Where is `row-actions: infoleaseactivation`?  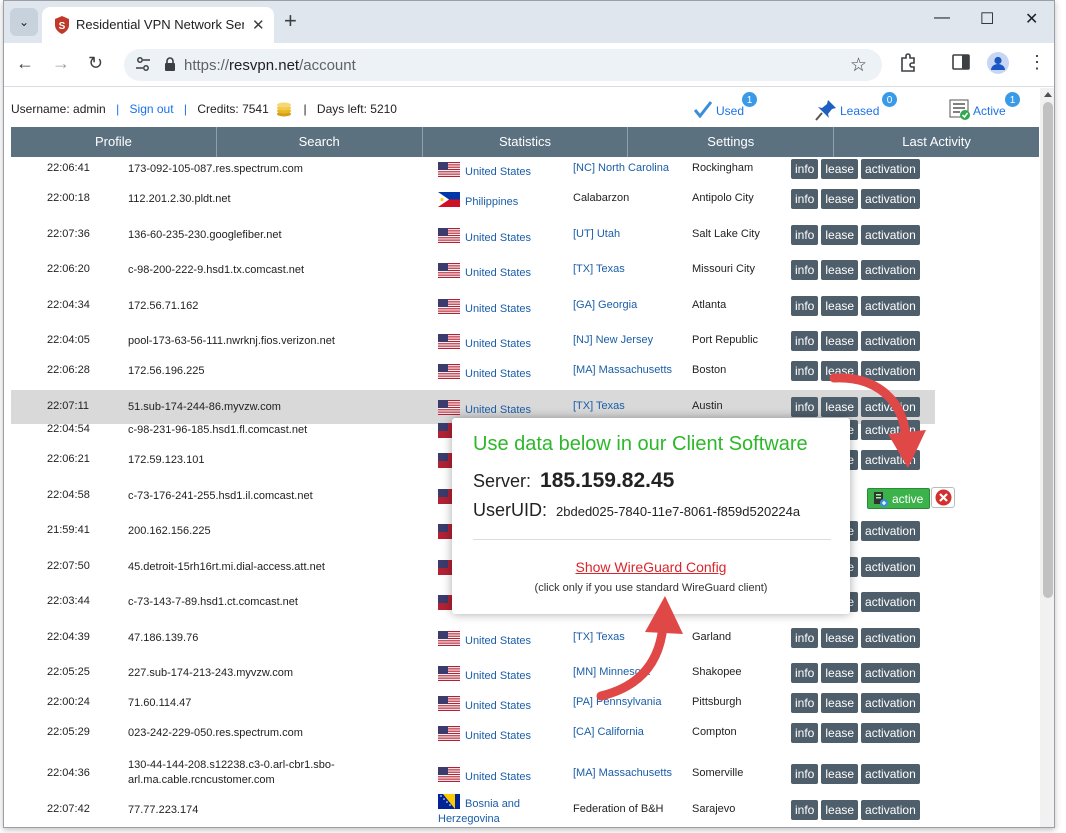 row-actions: infoleaseactivation is located at coordinates (855, 306).